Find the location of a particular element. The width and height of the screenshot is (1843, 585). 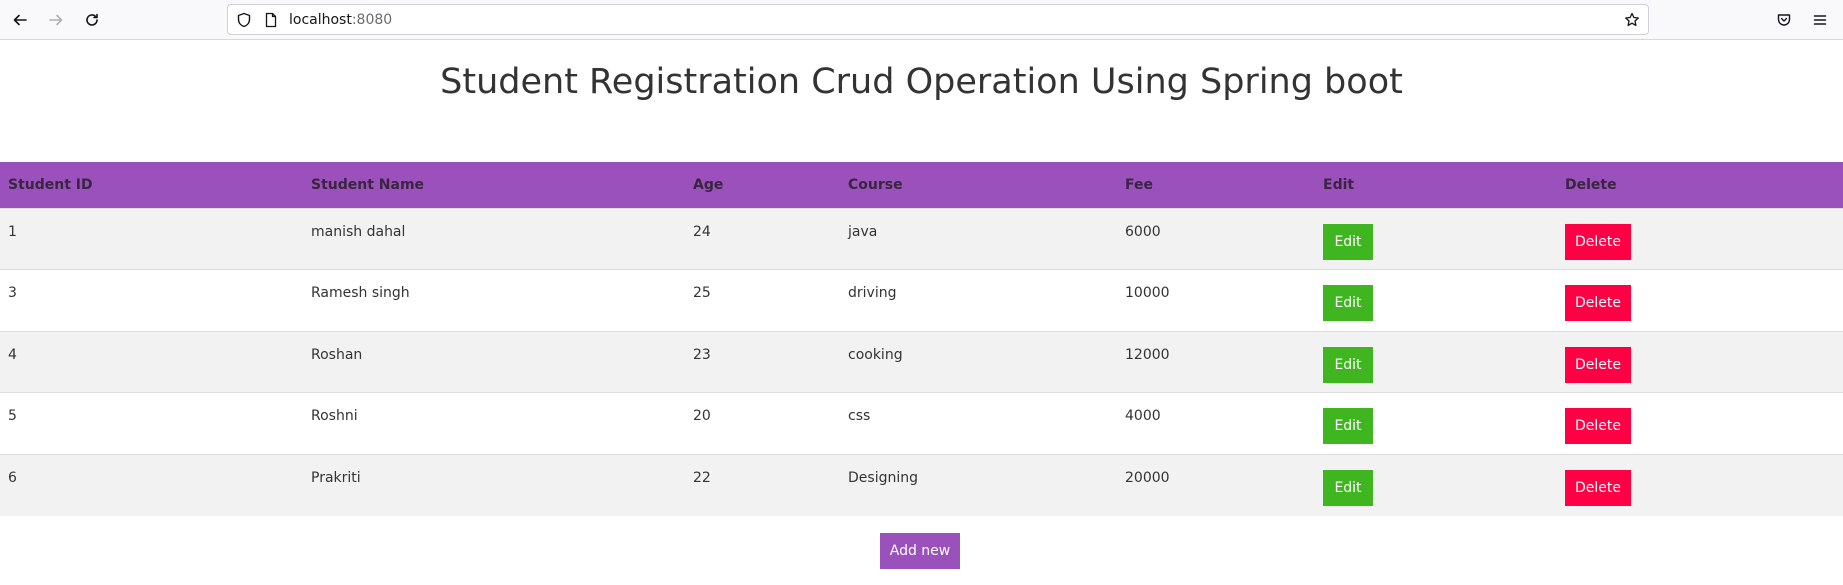

cell-fee: 4000 is located at coordinates (1216, 423).